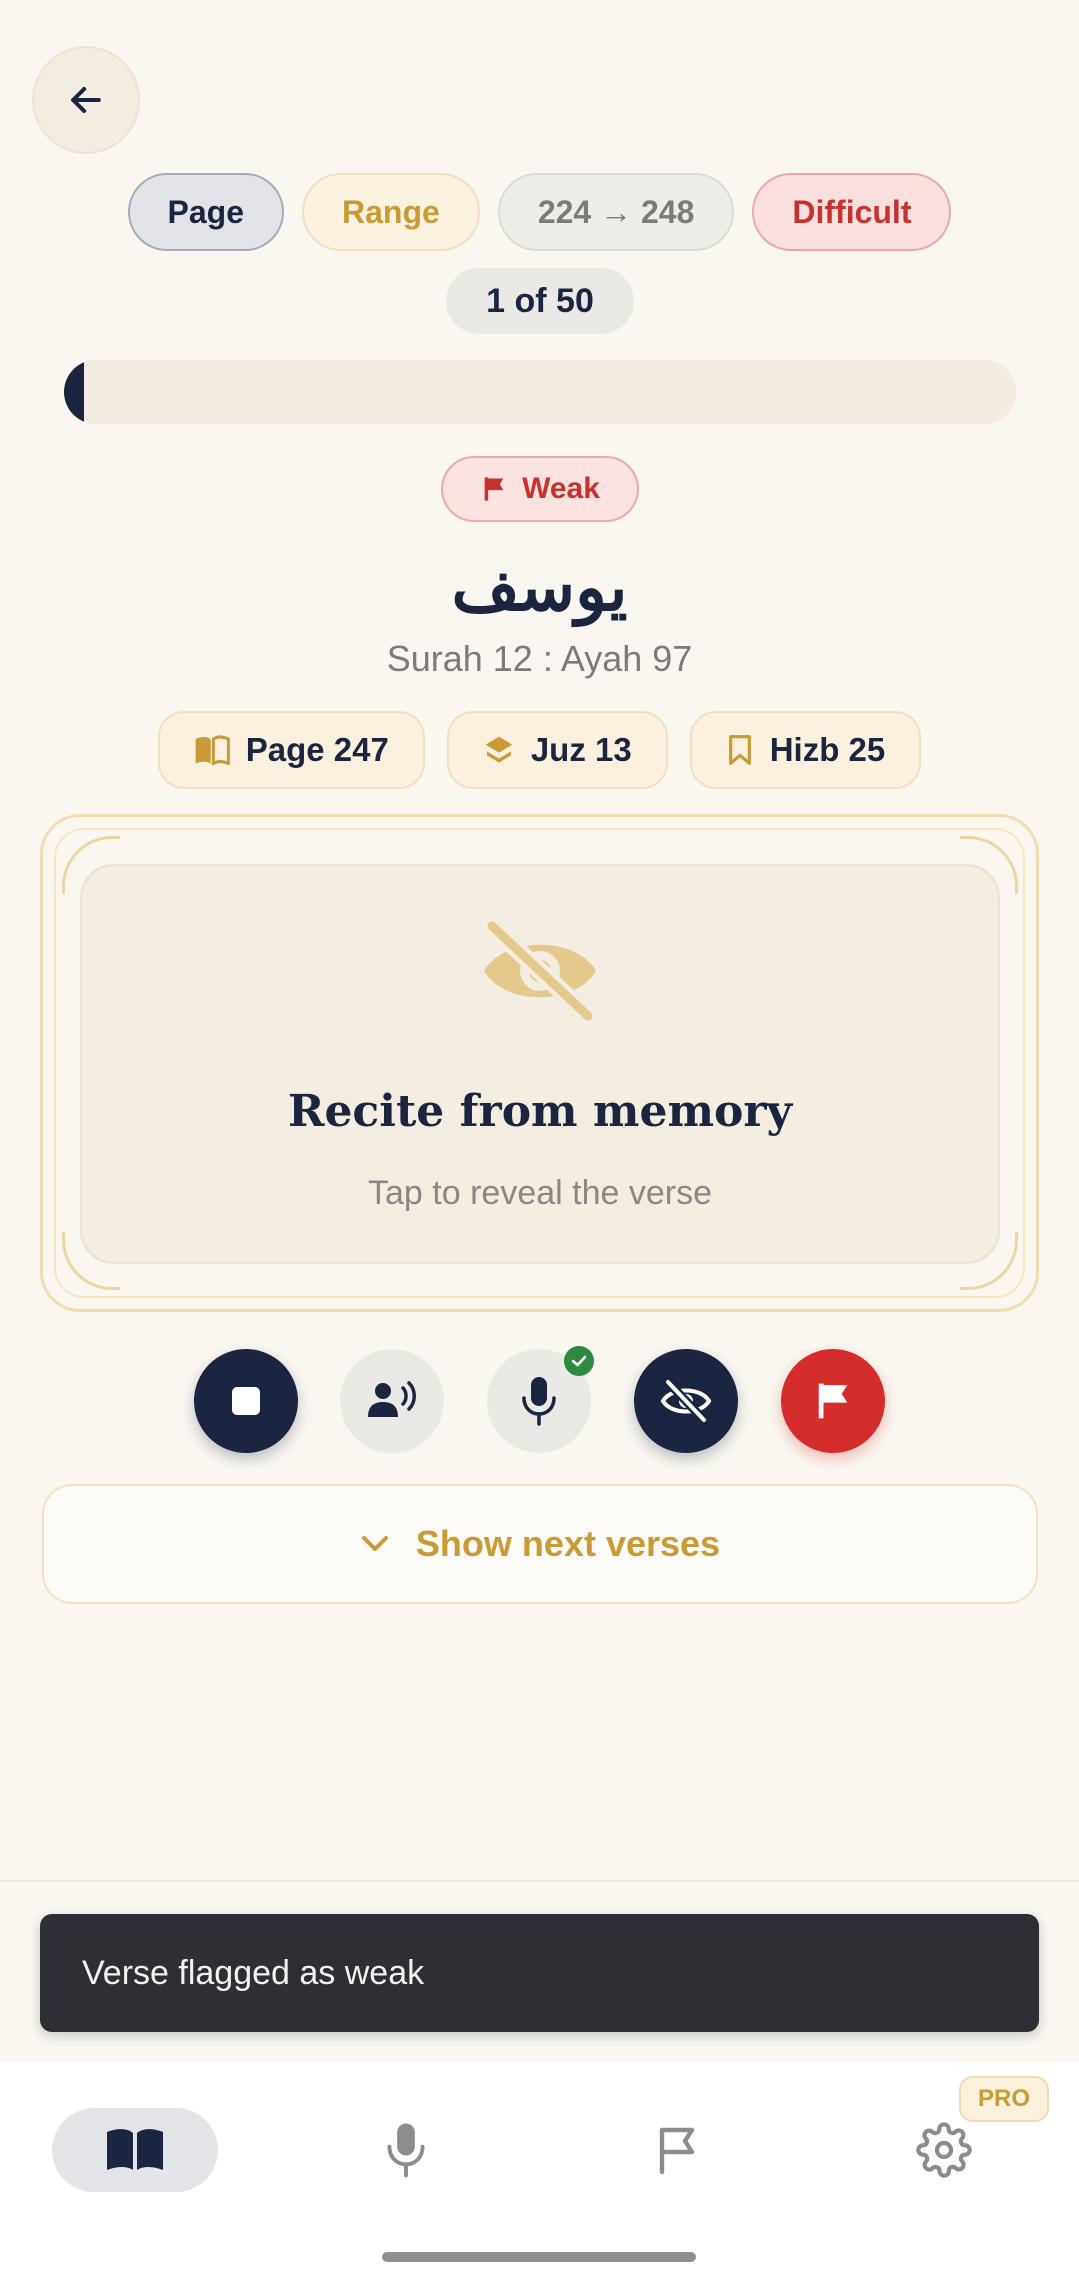 Image resolution: width=1079 pixels, height=2280 pixels. I want to click on check-icon, so click(579, 1361).